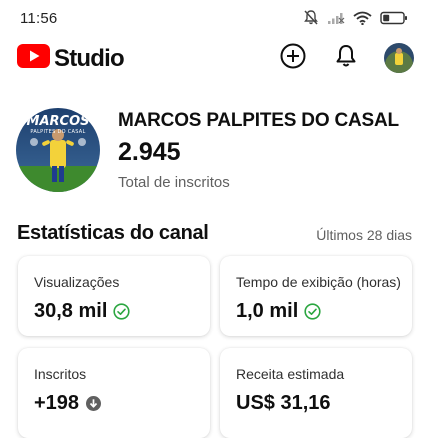  I want to click on stat-card-label: Visualizações, so click(77, 282).